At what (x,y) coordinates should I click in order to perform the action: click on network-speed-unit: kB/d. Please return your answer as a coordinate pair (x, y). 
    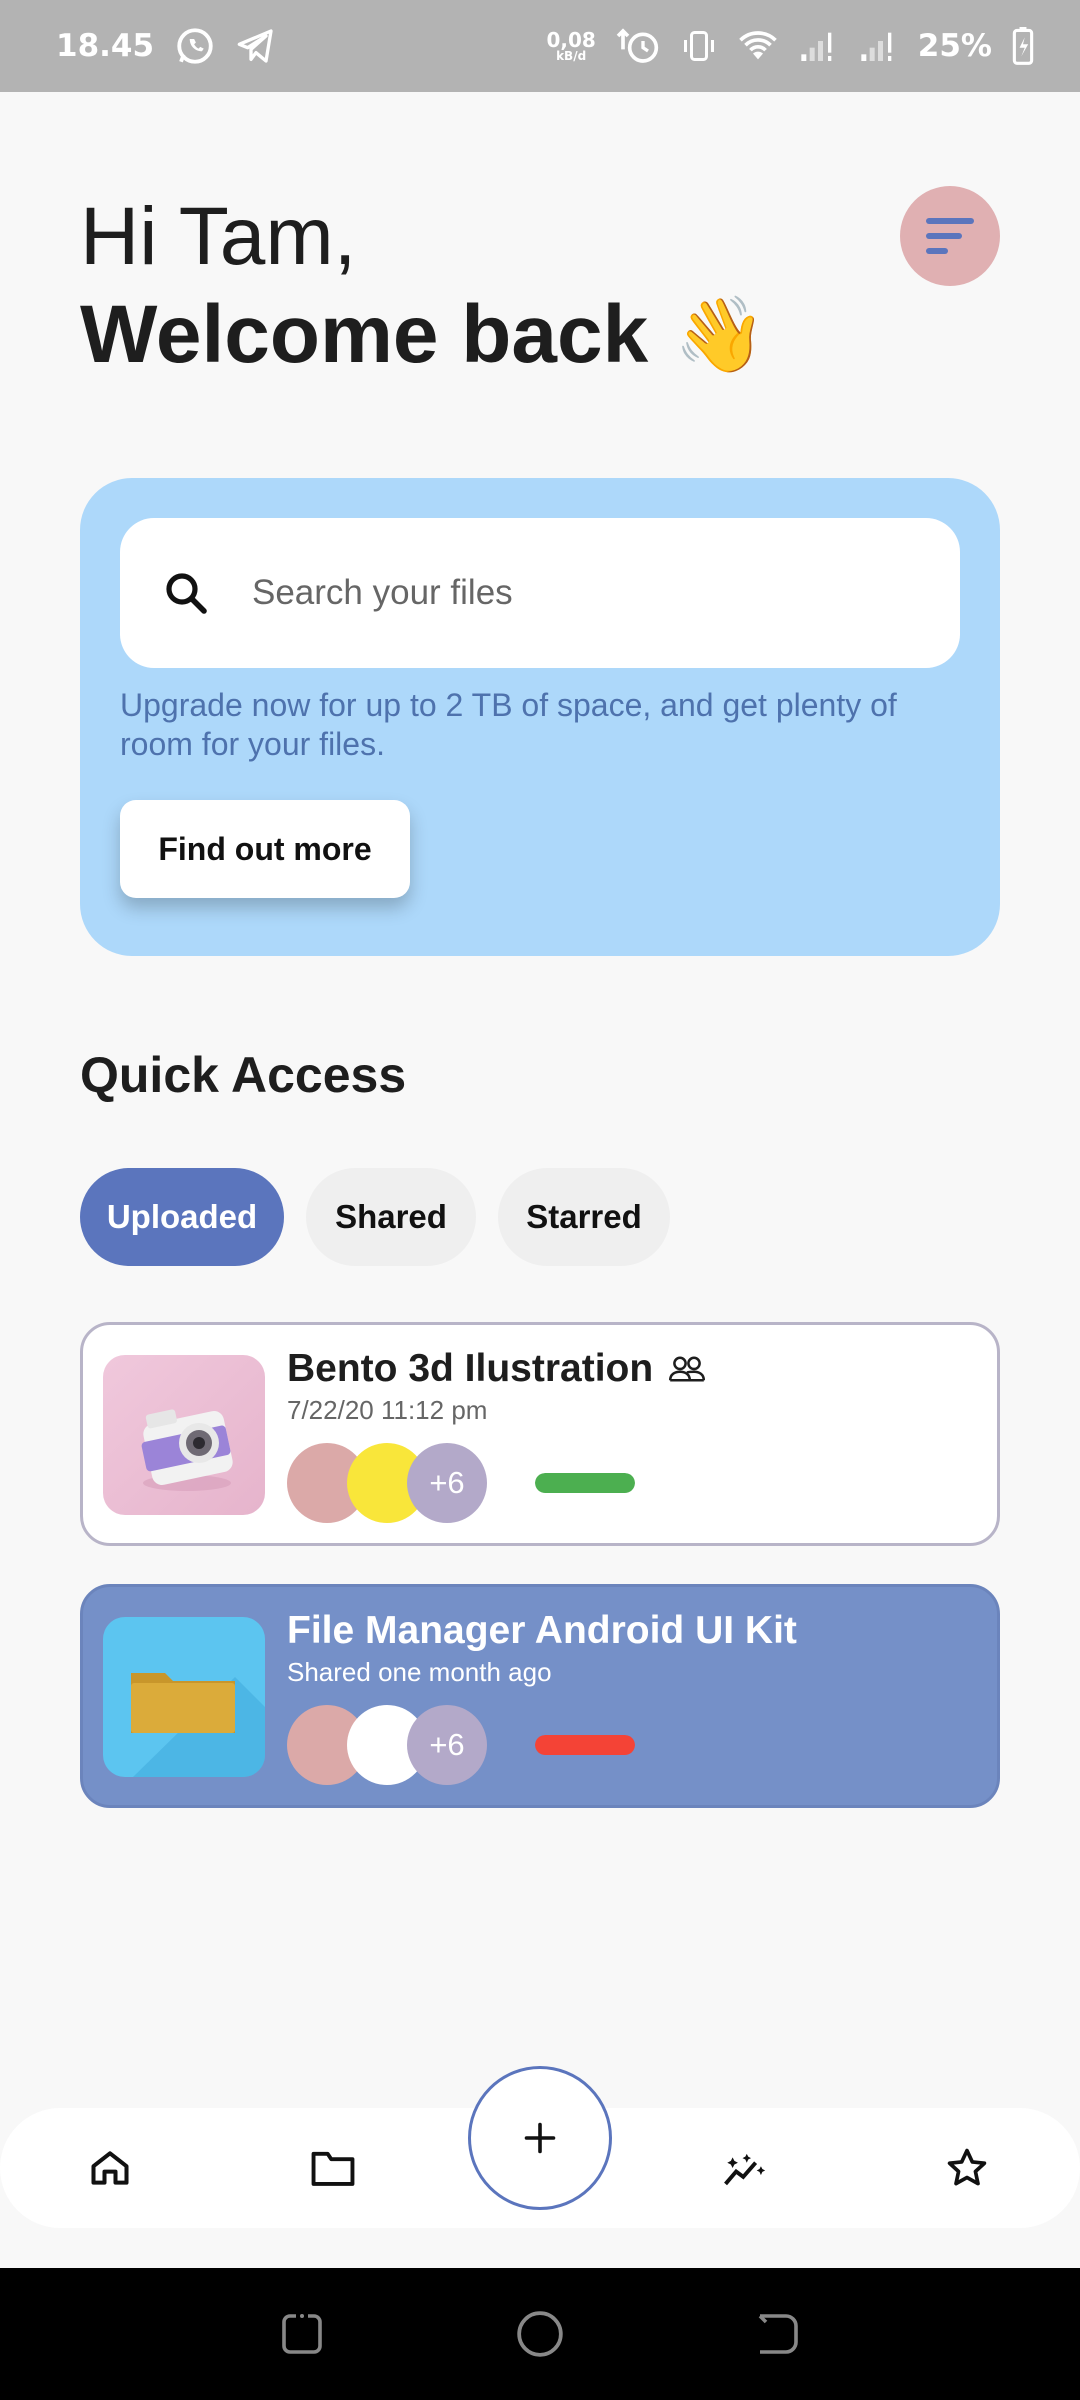
    Looking at the image, I should click on (571, 56).